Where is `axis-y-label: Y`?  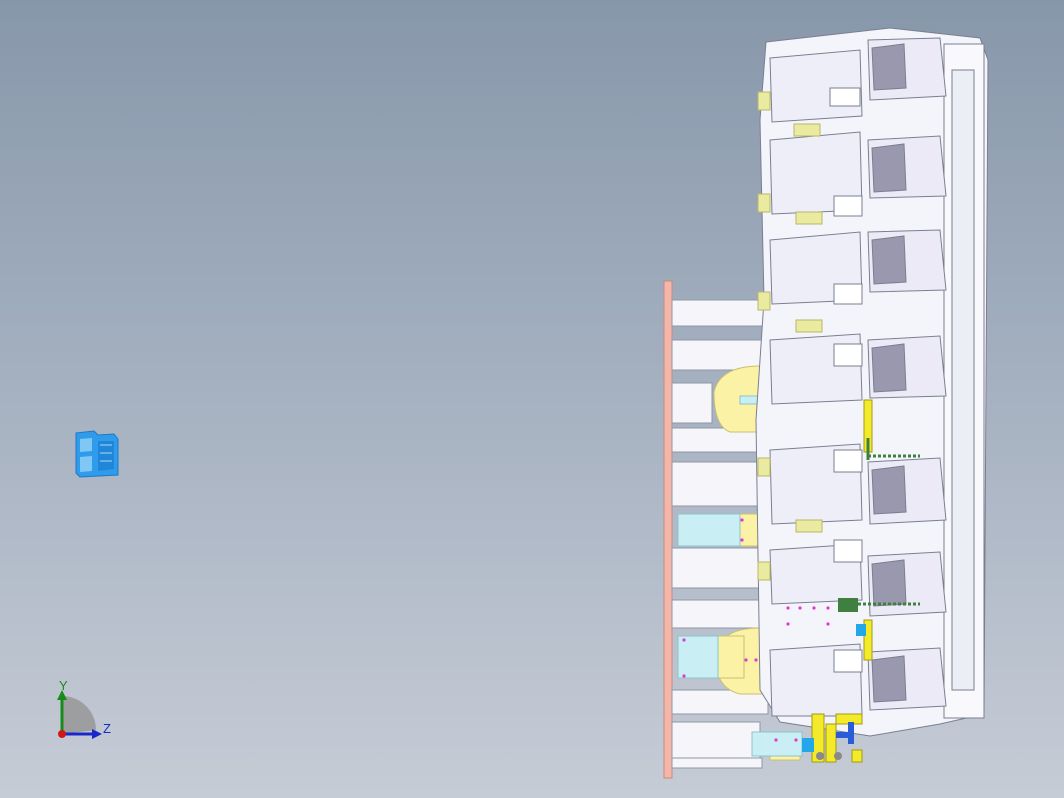 axis-y-label: Y is located at coordinates (63, 685).